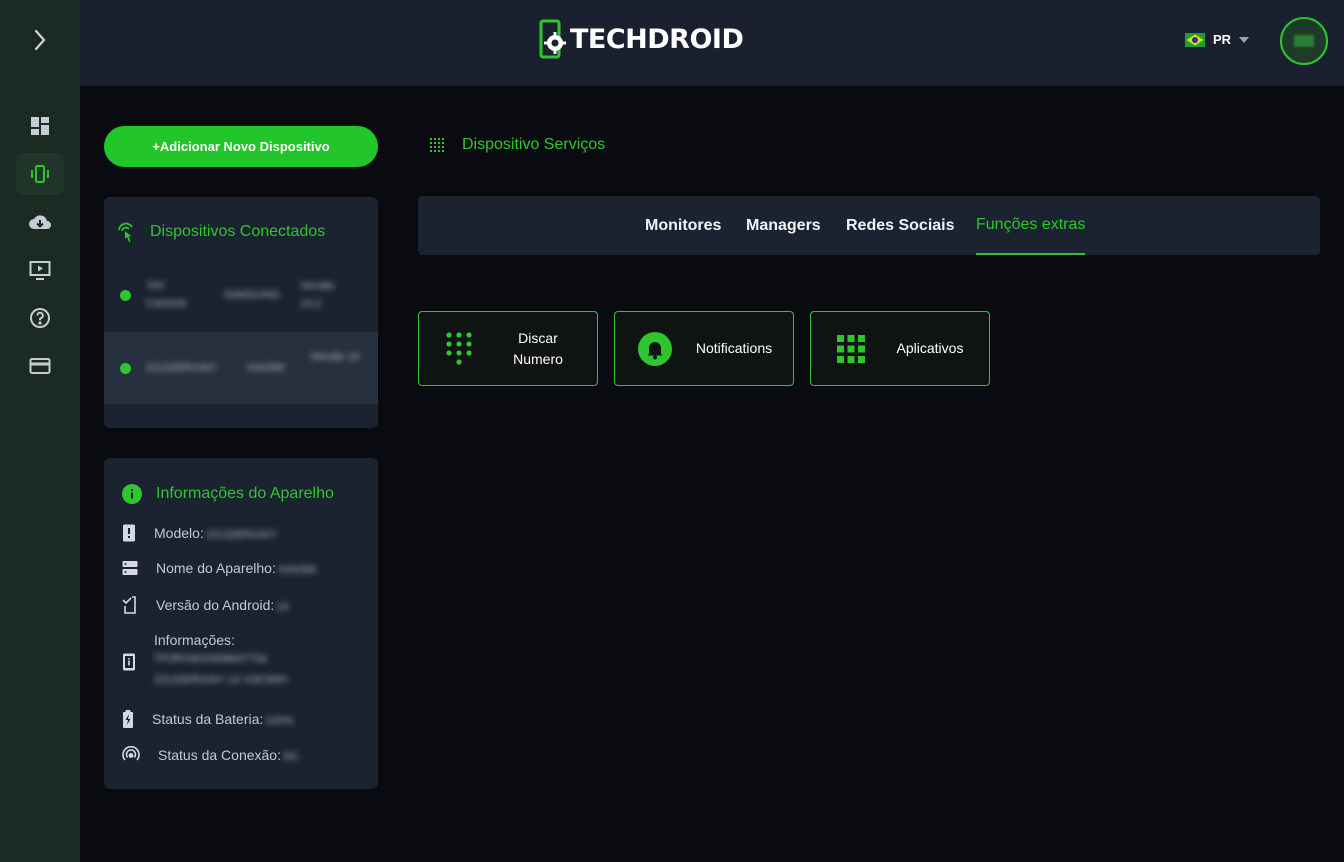 The image size is (1344, 862). I want to click on apps-grid-icon, so click(851, 349).